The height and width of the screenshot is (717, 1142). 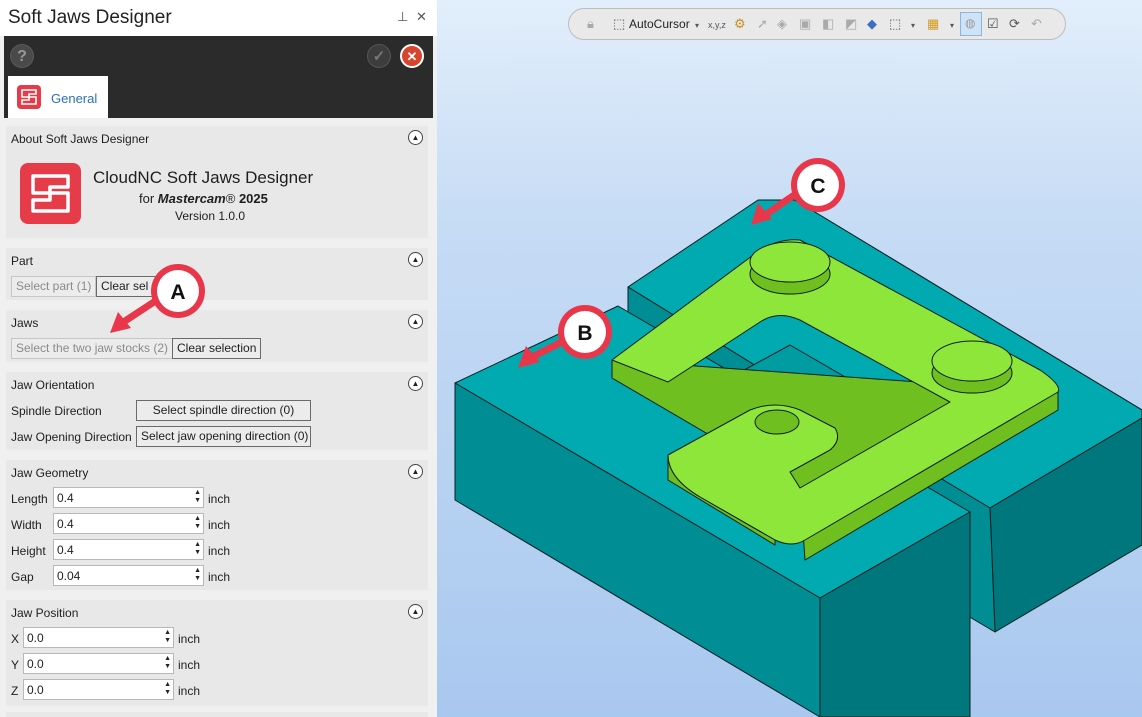 What do you see at coordinates (993, 24) in the screenshot?
I see `verify-selection-icon: ☑` at bounding box center [993, 24].